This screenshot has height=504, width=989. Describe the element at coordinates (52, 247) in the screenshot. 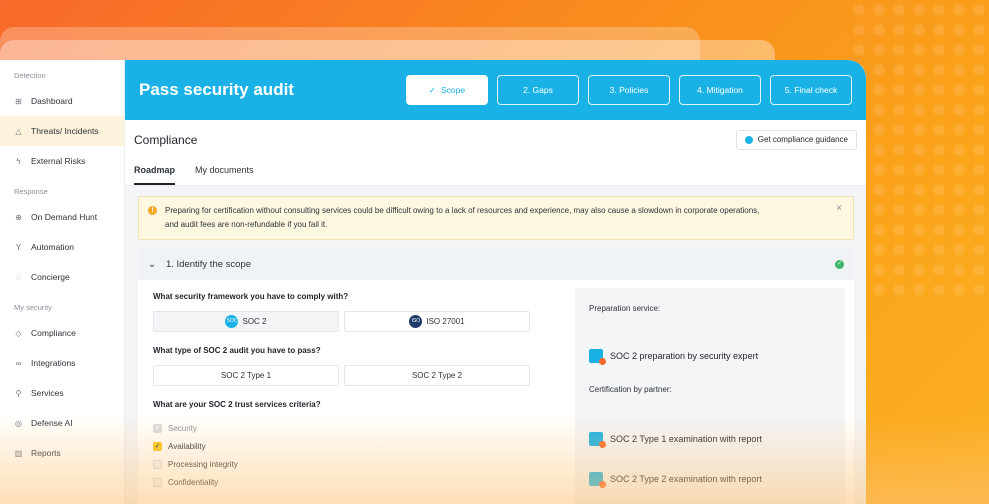

I see `sidebar-item-label: Automation` at that location.